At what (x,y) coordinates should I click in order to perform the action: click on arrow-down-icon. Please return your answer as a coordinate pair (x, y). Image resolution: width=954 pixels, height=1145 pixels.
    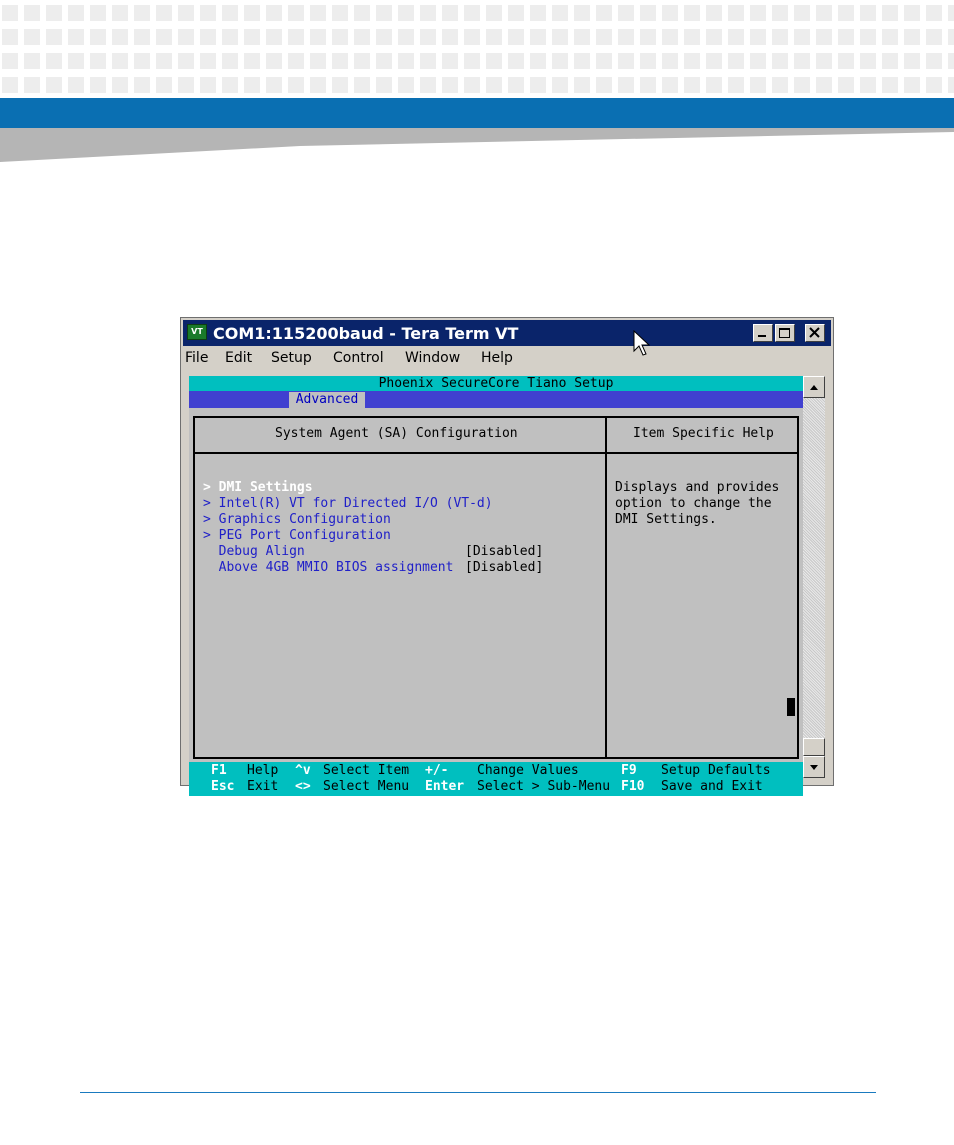
    Looking at the image, I should click on (814, 767).